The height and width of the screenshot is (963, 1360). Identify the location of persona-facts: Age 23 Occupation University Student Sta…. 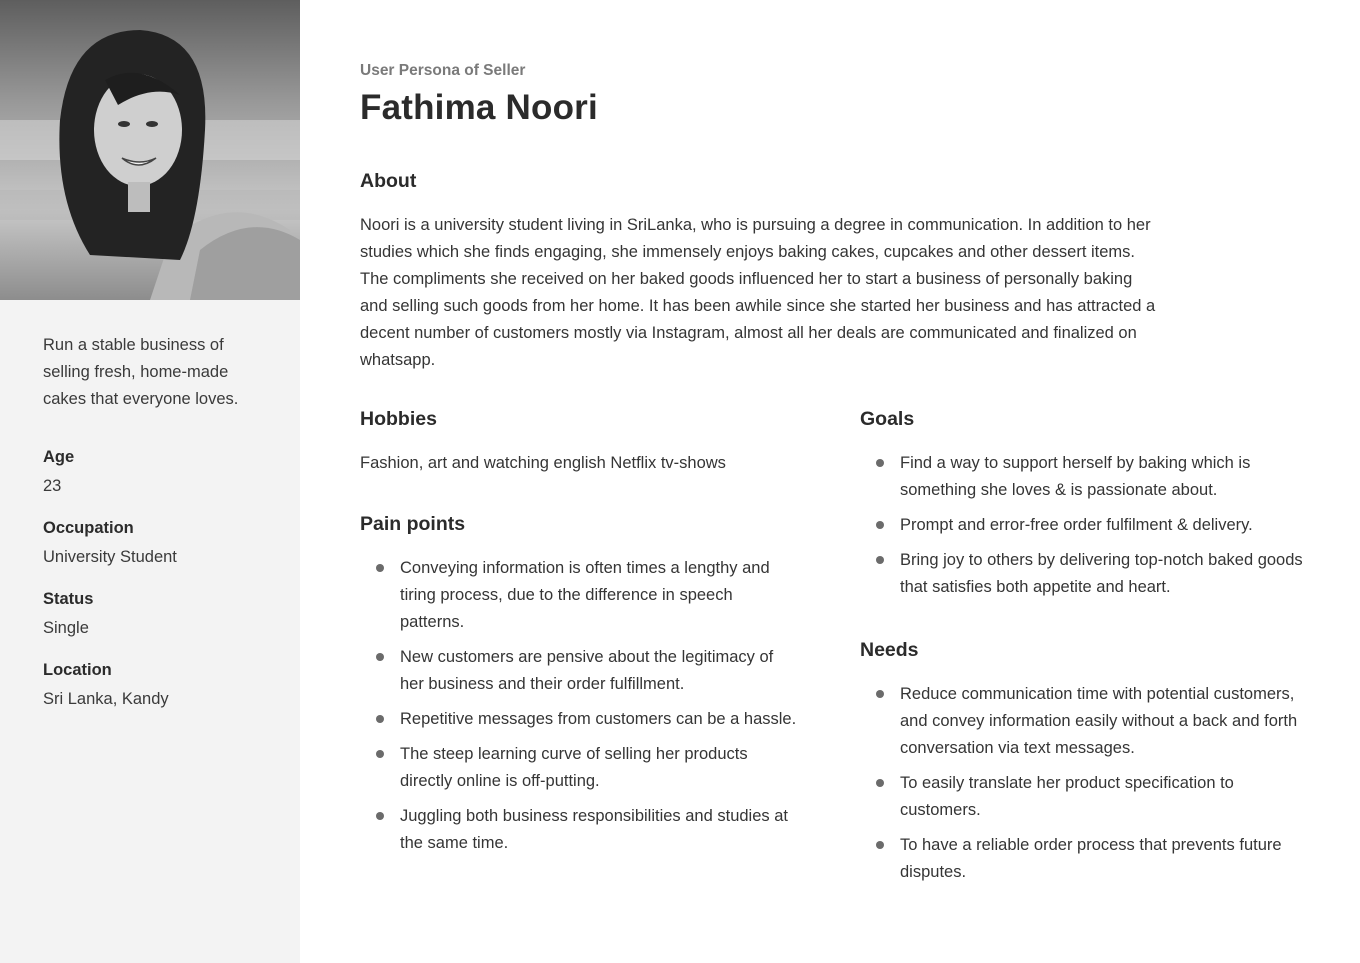
(158, 586).